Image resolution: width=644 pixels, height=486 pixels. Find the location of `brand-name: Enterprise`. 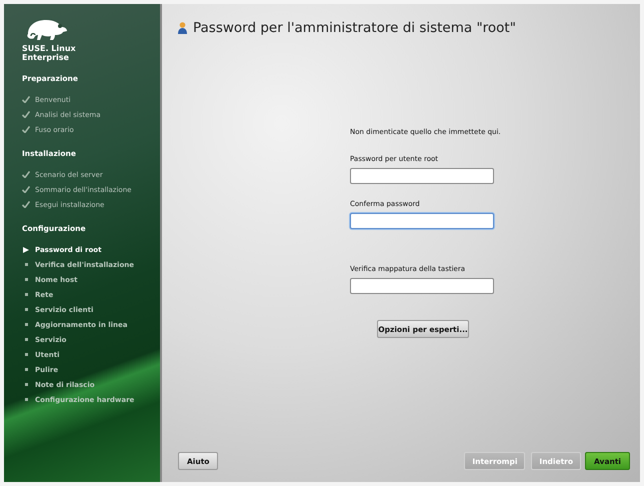

brand-name: Enterprise is located at coordinates (46, 57).